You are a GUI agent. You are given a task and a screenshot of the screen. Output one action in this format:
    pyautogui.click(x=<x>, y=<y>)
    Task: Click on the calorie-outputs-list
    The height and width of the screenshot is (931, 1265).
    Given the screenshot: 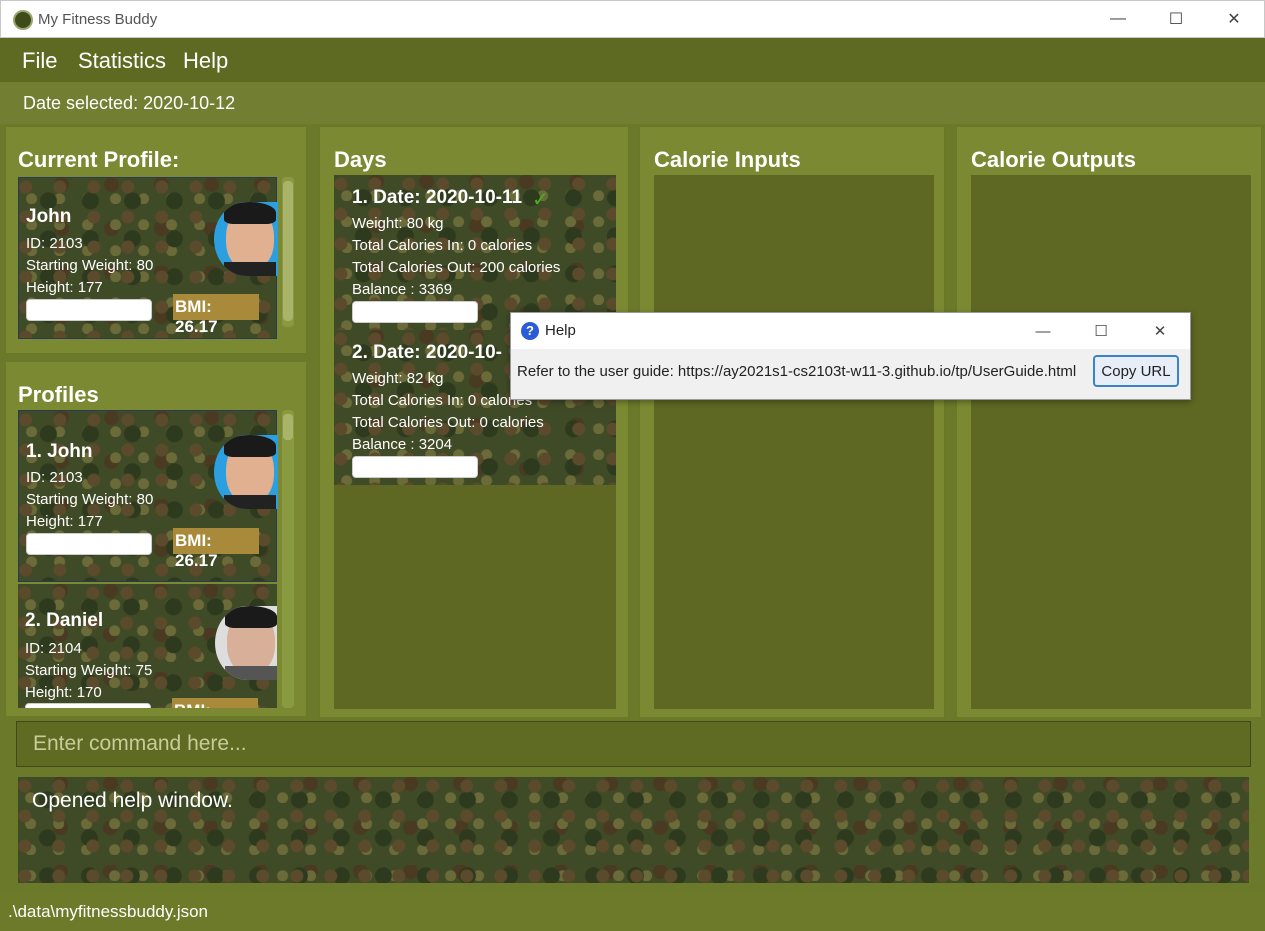 What is the action you would take?
    pyautogui.click(x=1111, y=442)
    